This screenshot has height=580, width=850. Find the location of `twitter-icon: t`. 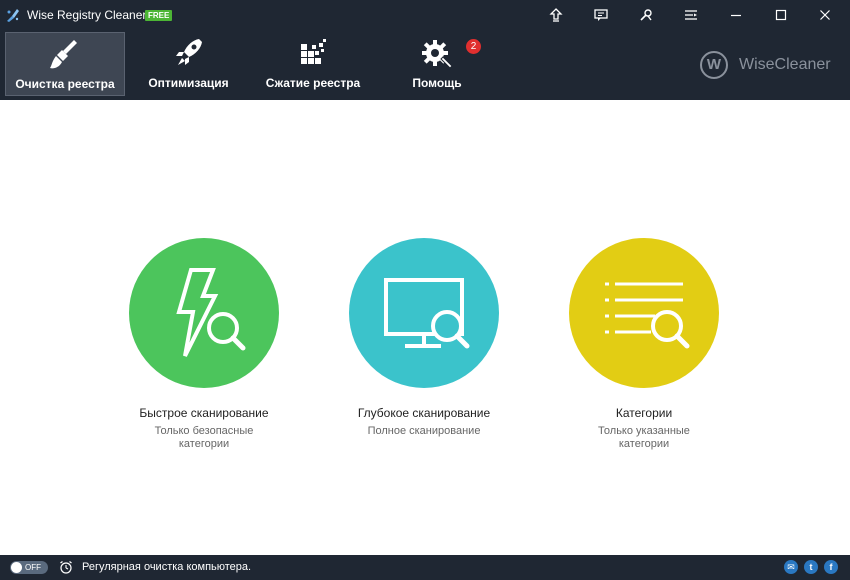

twitter-icon: t is located at coordinates (811, 567).